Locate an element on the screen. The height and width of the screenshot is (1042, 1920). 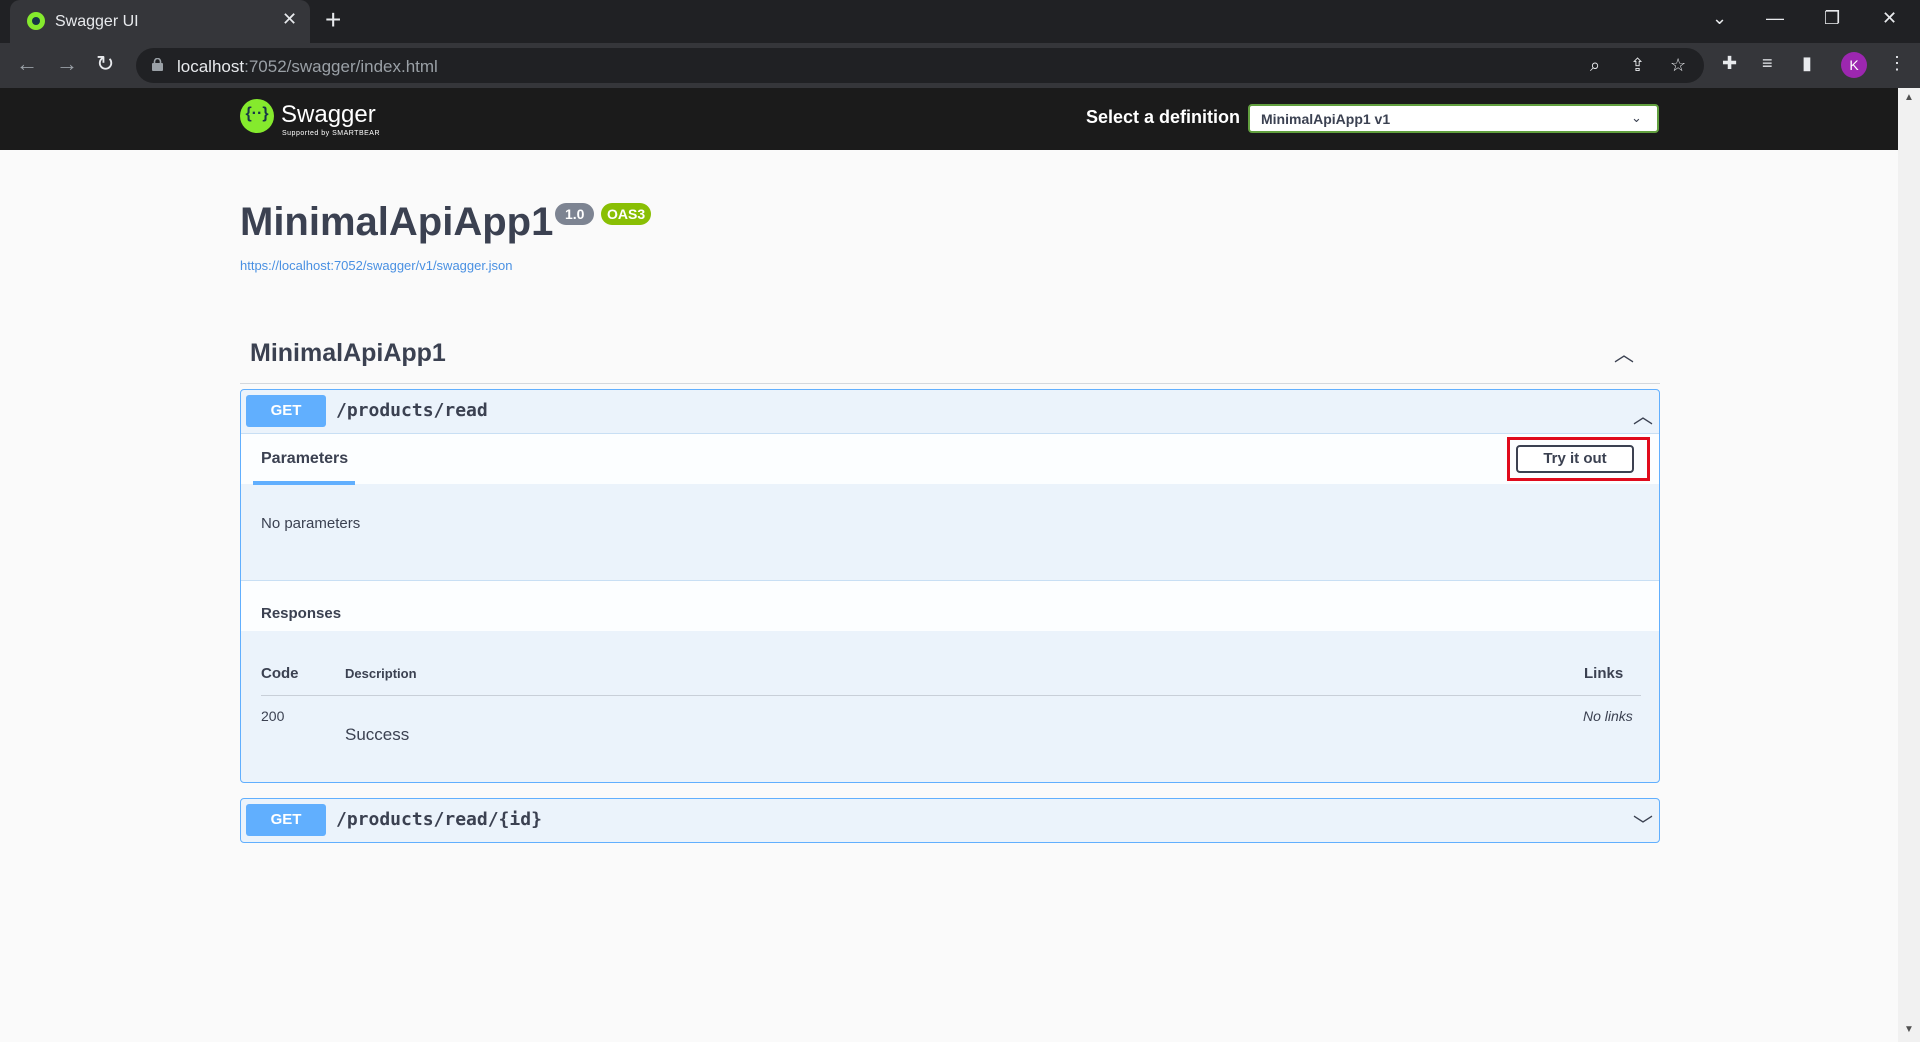
scroll-down-icon: ▼ is located at coordinates (1909, 1029).